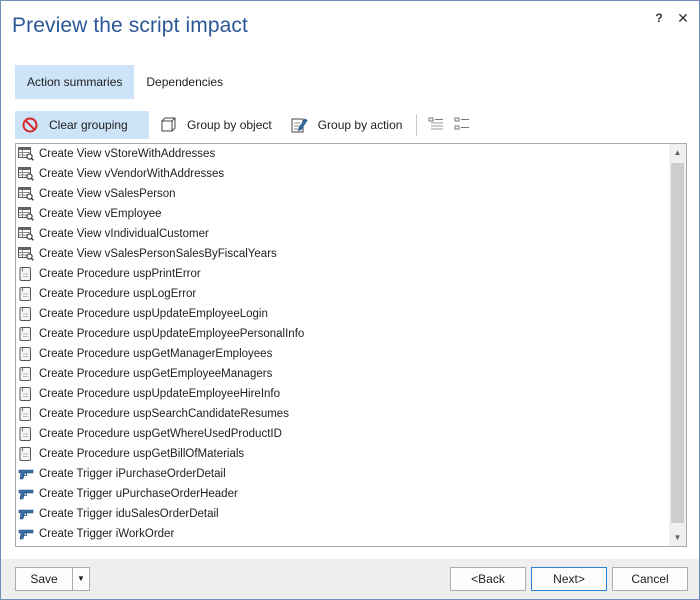 The image size is (700, 600). Describe the element at coordinates (88, 125) in the screenshot. I see `clear-grouping-label: Clear grouping` at that location.